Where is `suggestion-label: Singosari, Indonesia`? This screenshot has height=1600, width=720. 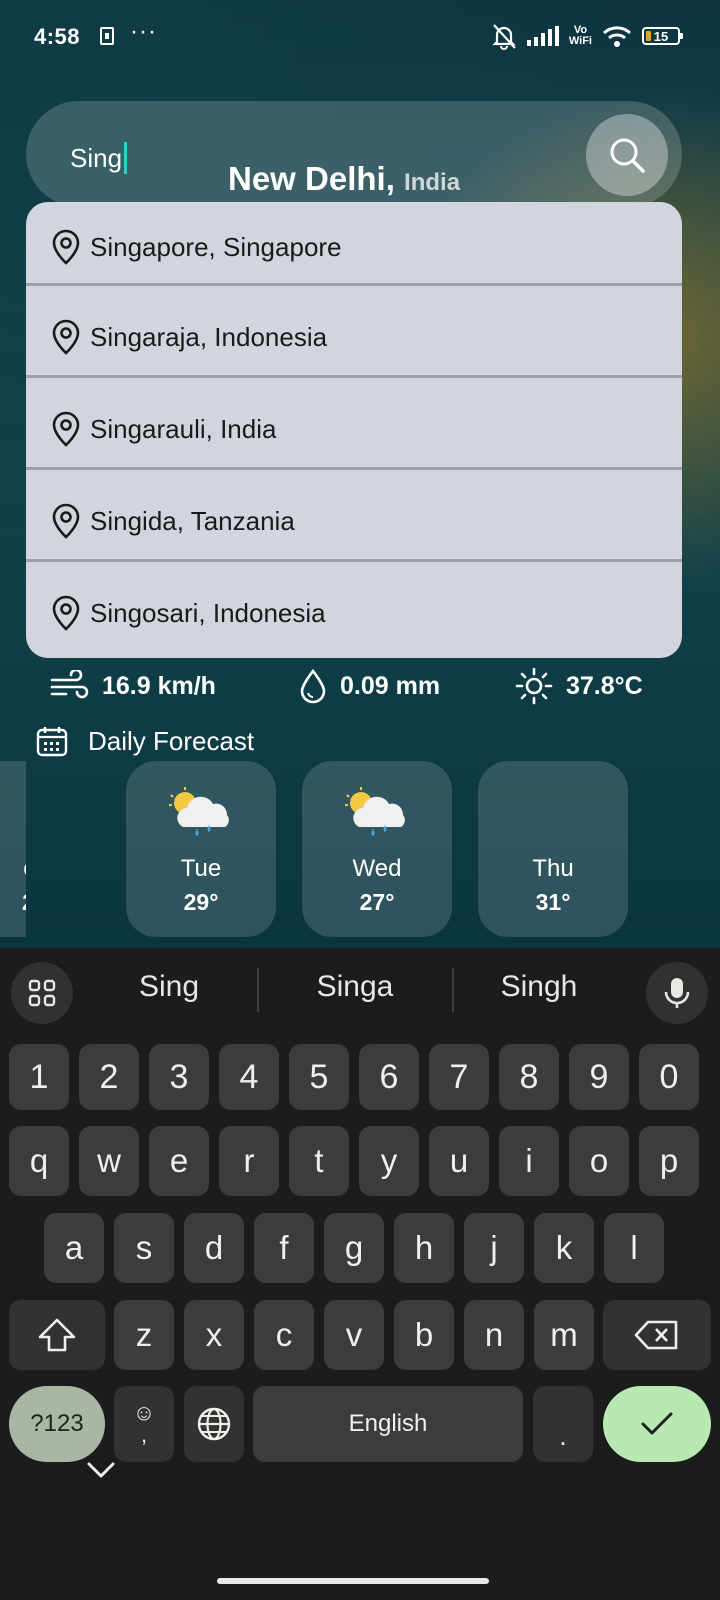
suggestion-label: Singosari, Indonesia is located at coordinates (208, 612).